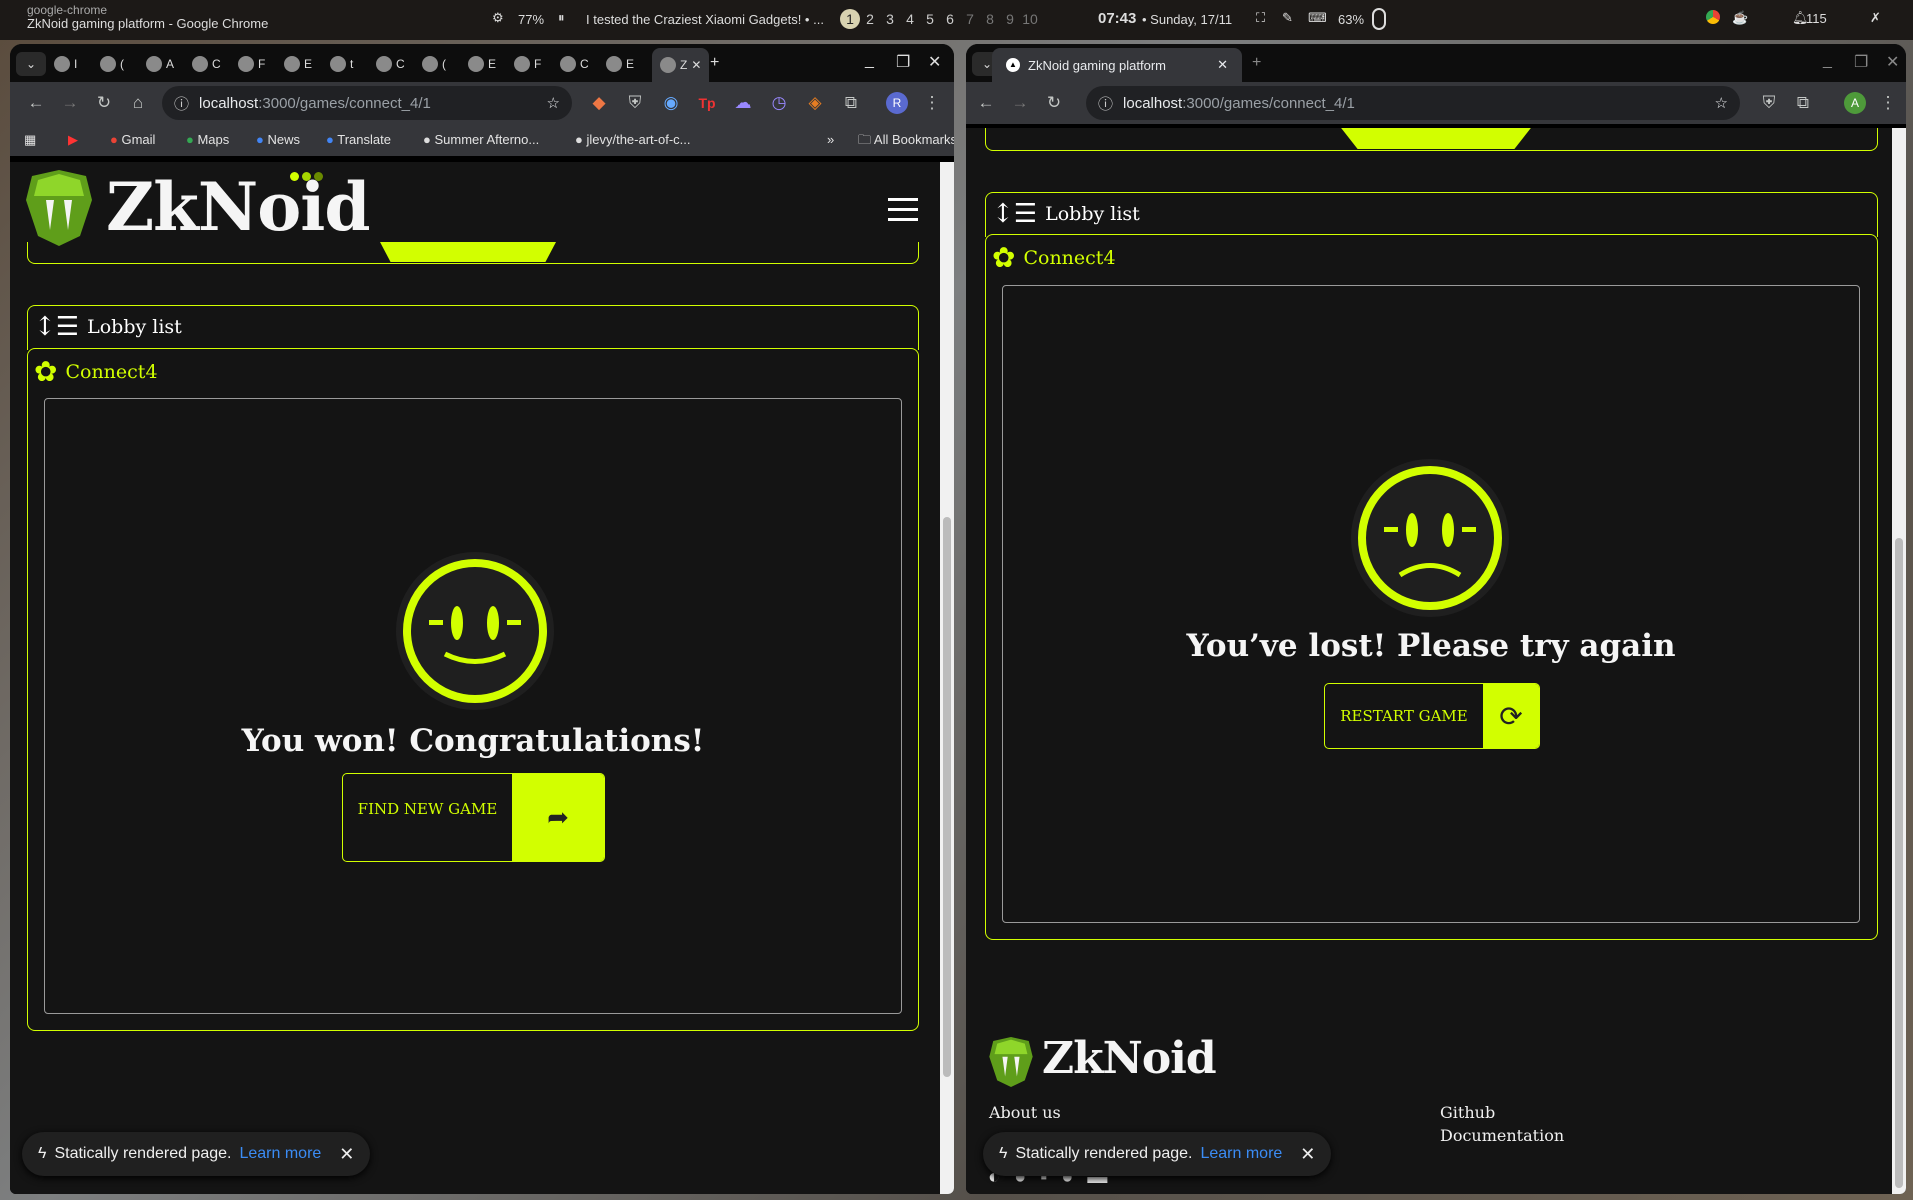 The width and height of the screenshot is (1913, 1200). Describe the element at coordinates (1260, 18) in the screenshot. I see `screenshot-icon: ⛶` at that location.